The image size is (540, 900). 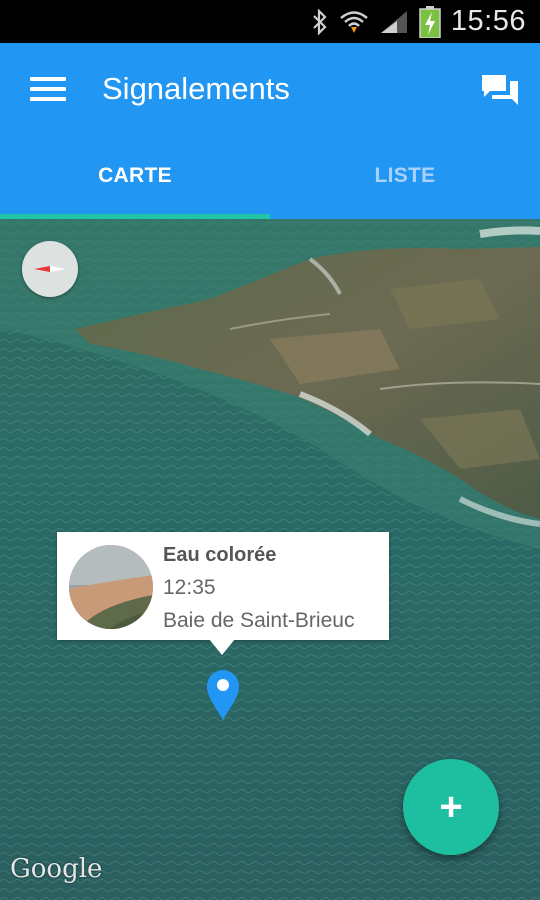 I want to click on marker-info-window: Eau colorée 12:35 Baie de Saint-Brieuc, so click(x=223, y=593).